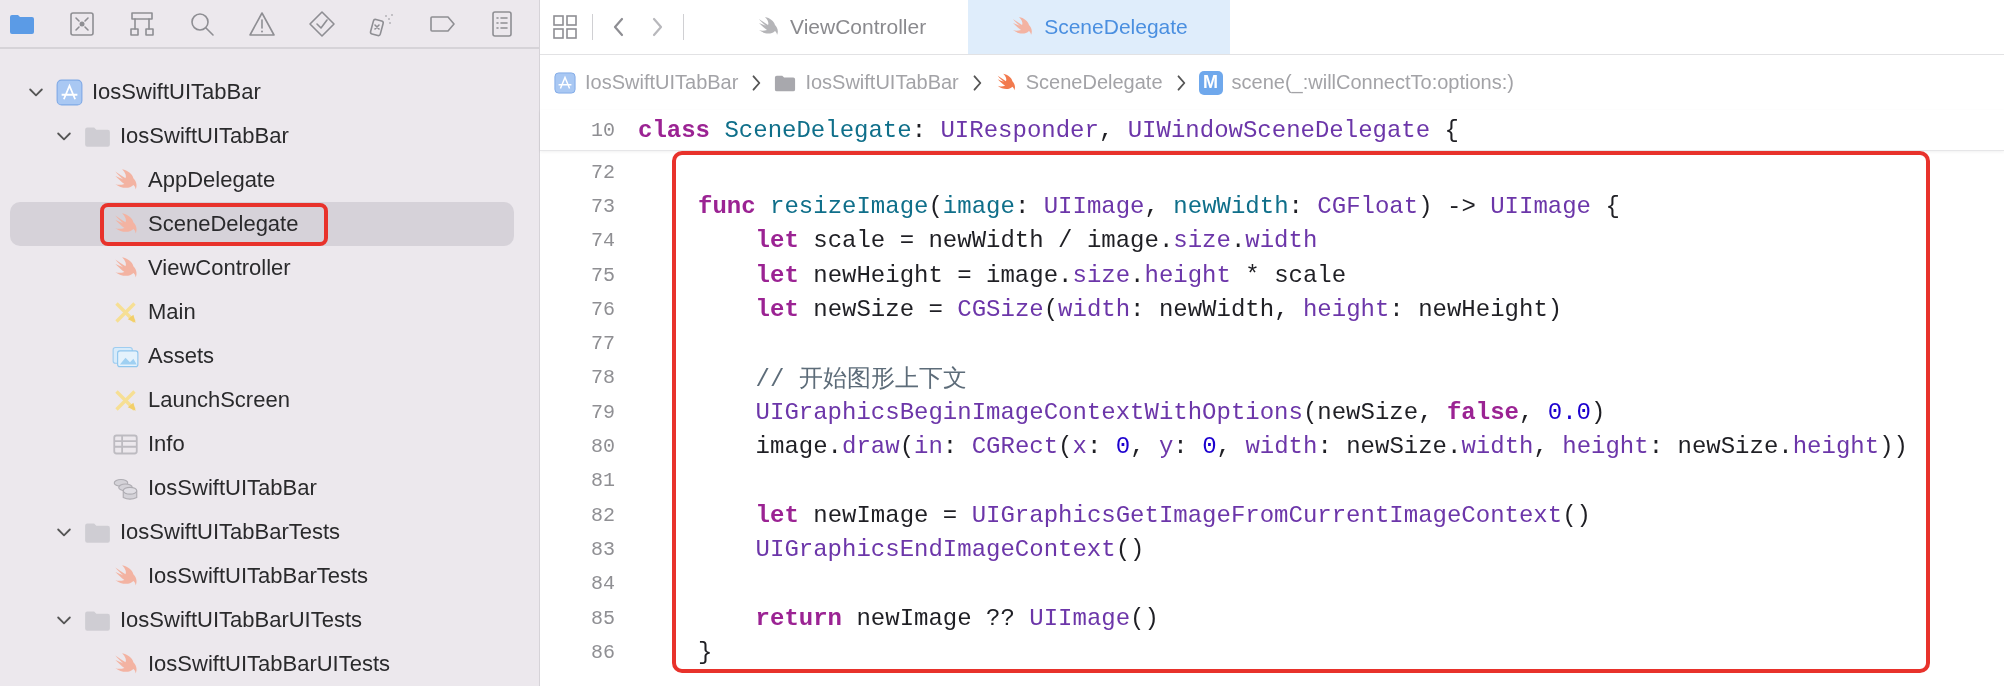  What do you see at coordinates (1048, 130) in the screenshot?
I see `code-line: class SceneDelegate: UIResponder, UIWindowSceneDelegate {` at bounding box center [1048, 130].